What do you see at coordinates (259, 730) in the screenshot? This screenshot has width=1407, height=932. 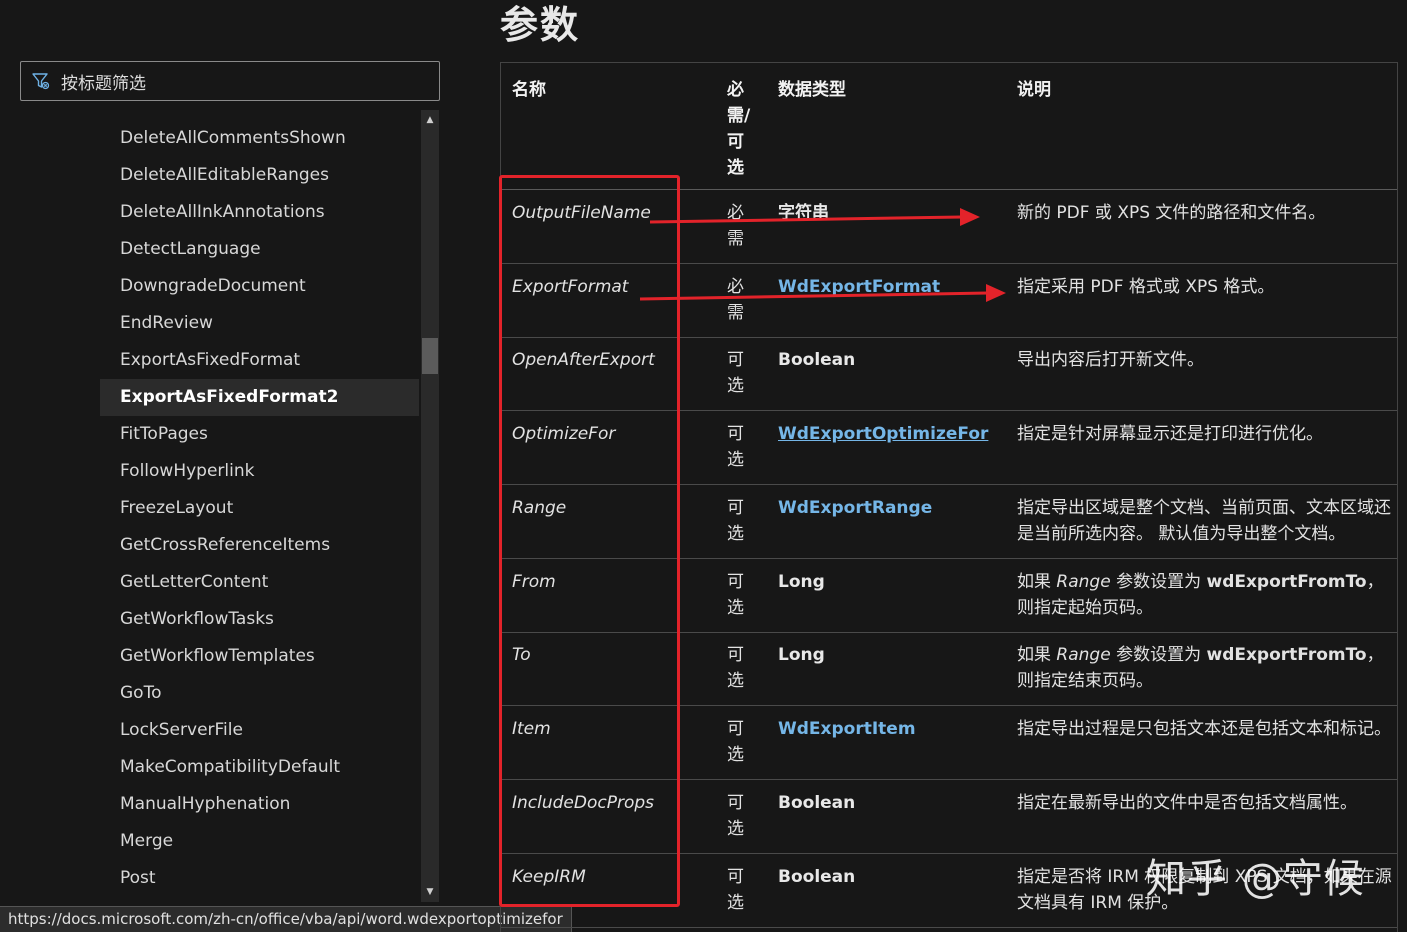 I see `toc-item: LockServerFile` at bounding box center [259, 730].